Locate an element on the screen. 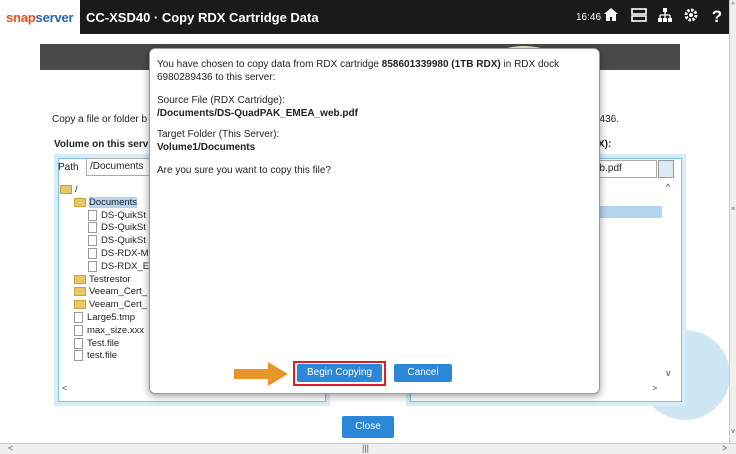 The height and width of the screenshot is (454, 736). path-label: Path is located at coordinates (68, 167).